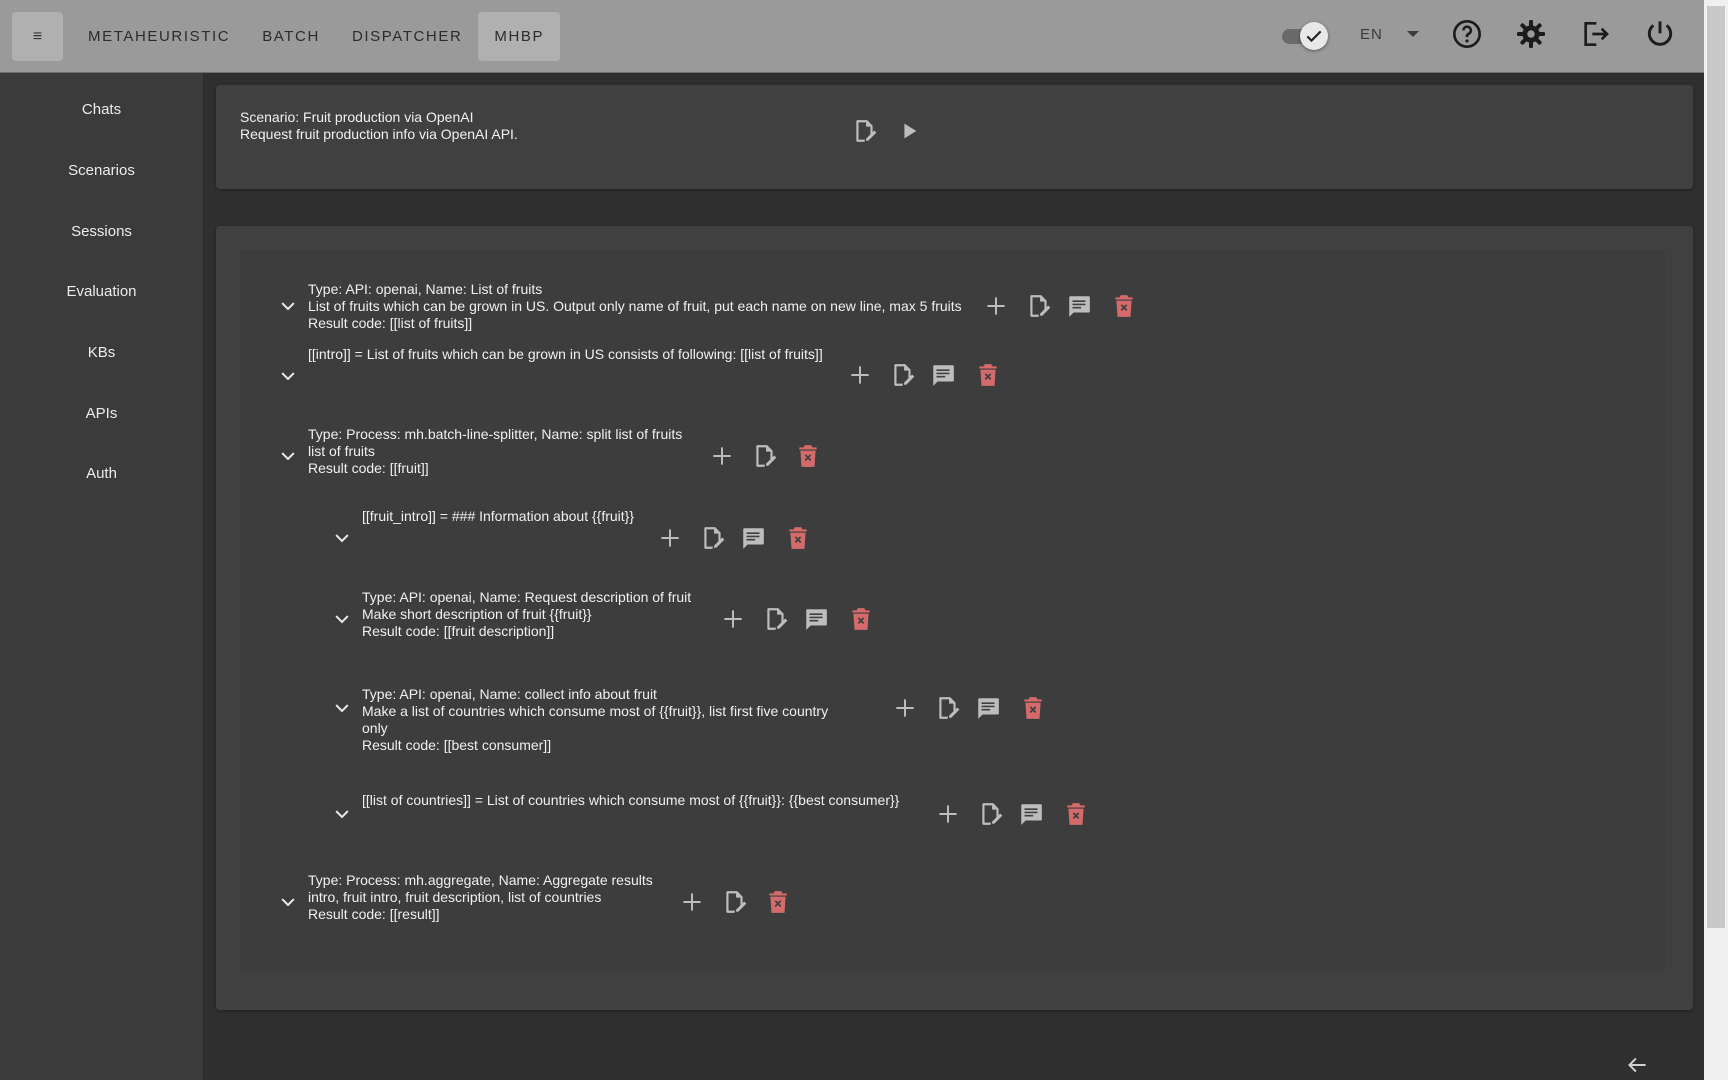 The width and height of the screenshot is (1728, 1080). I want to click on sidebar-item-kbs: KBs, so click(101, 352).